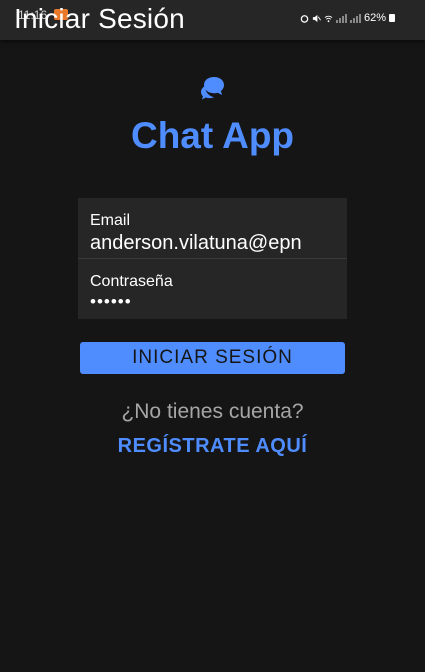  I want to click on alarm-icon, so click(304, 18).